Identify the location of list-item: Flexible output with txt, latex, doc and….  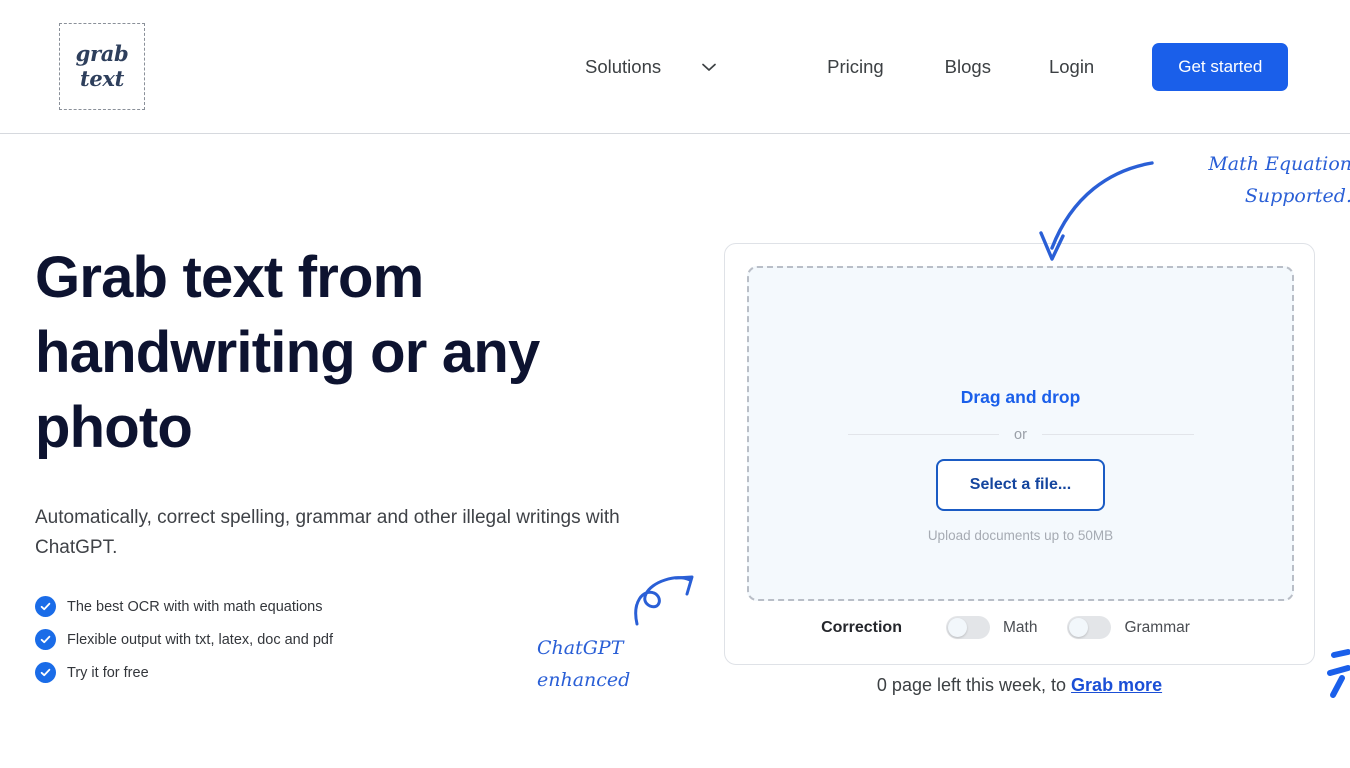
(345, 639).